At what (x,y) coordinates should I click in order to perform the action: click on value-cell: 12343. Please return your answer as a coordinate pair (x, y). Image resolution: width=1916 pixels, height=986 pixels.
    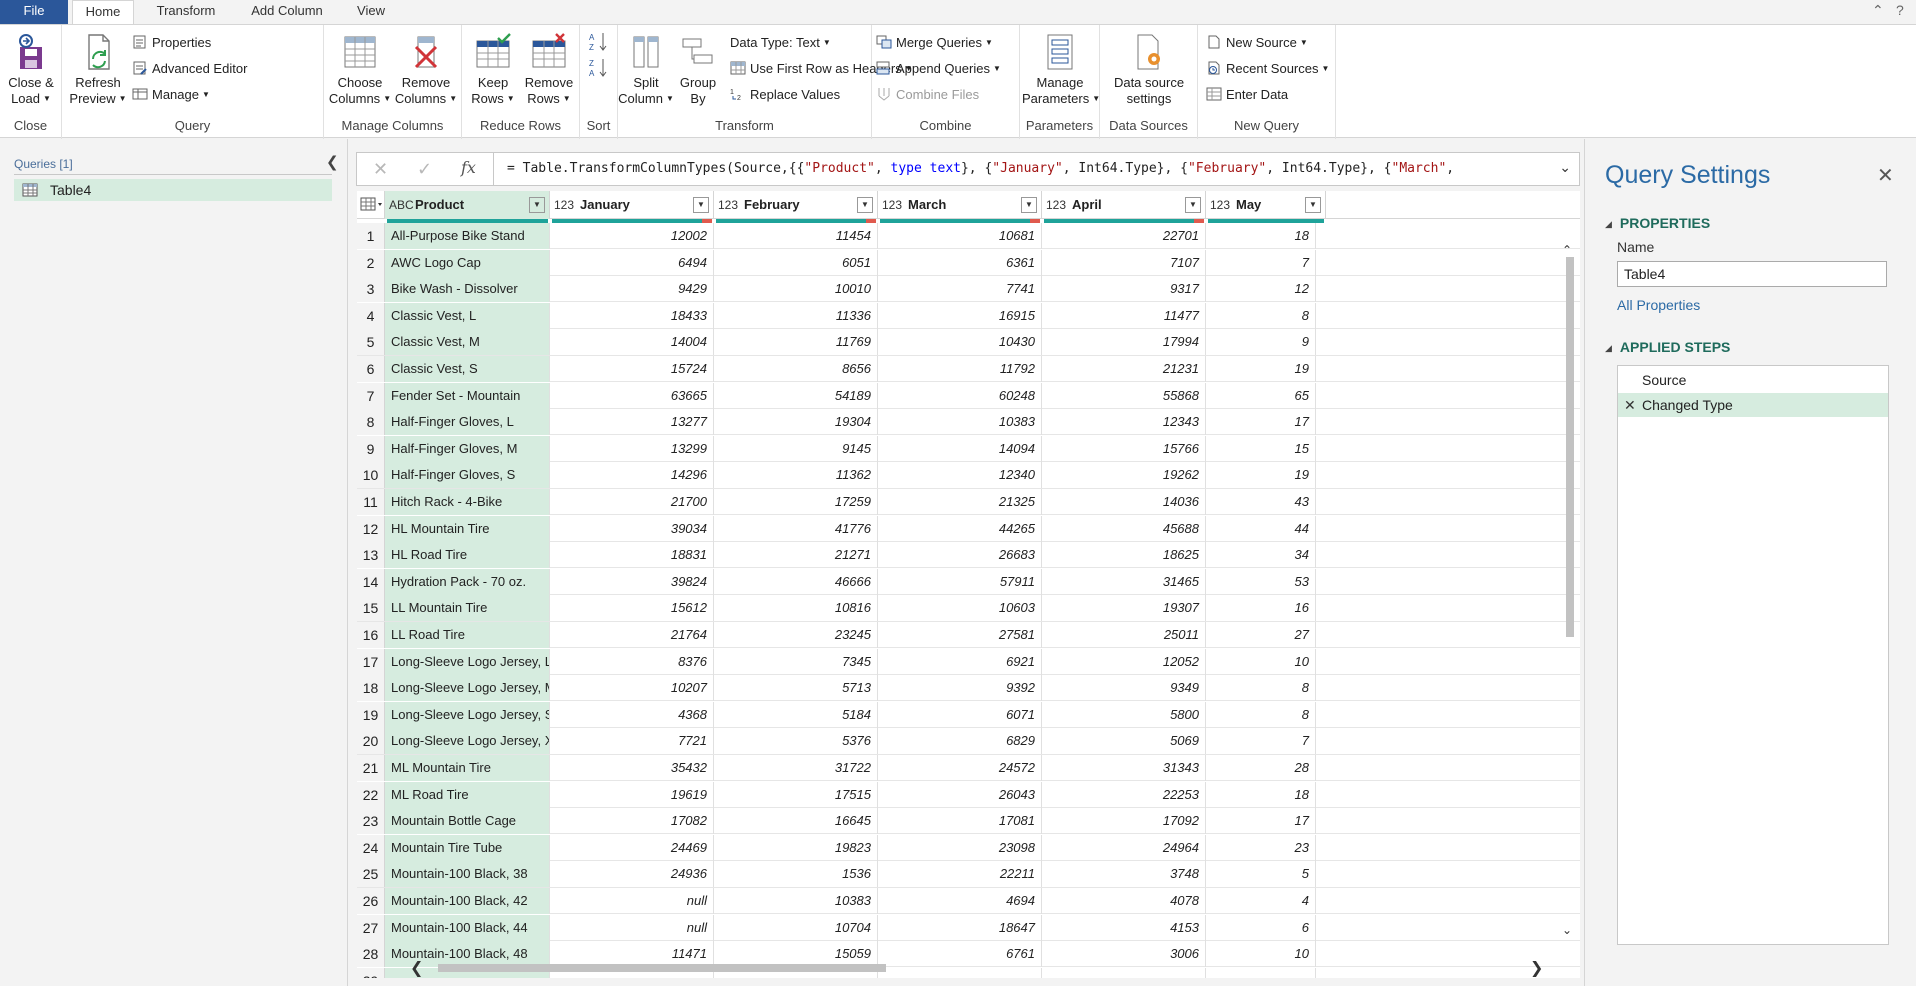
    Looking at the image, I should click on (1124, 422).